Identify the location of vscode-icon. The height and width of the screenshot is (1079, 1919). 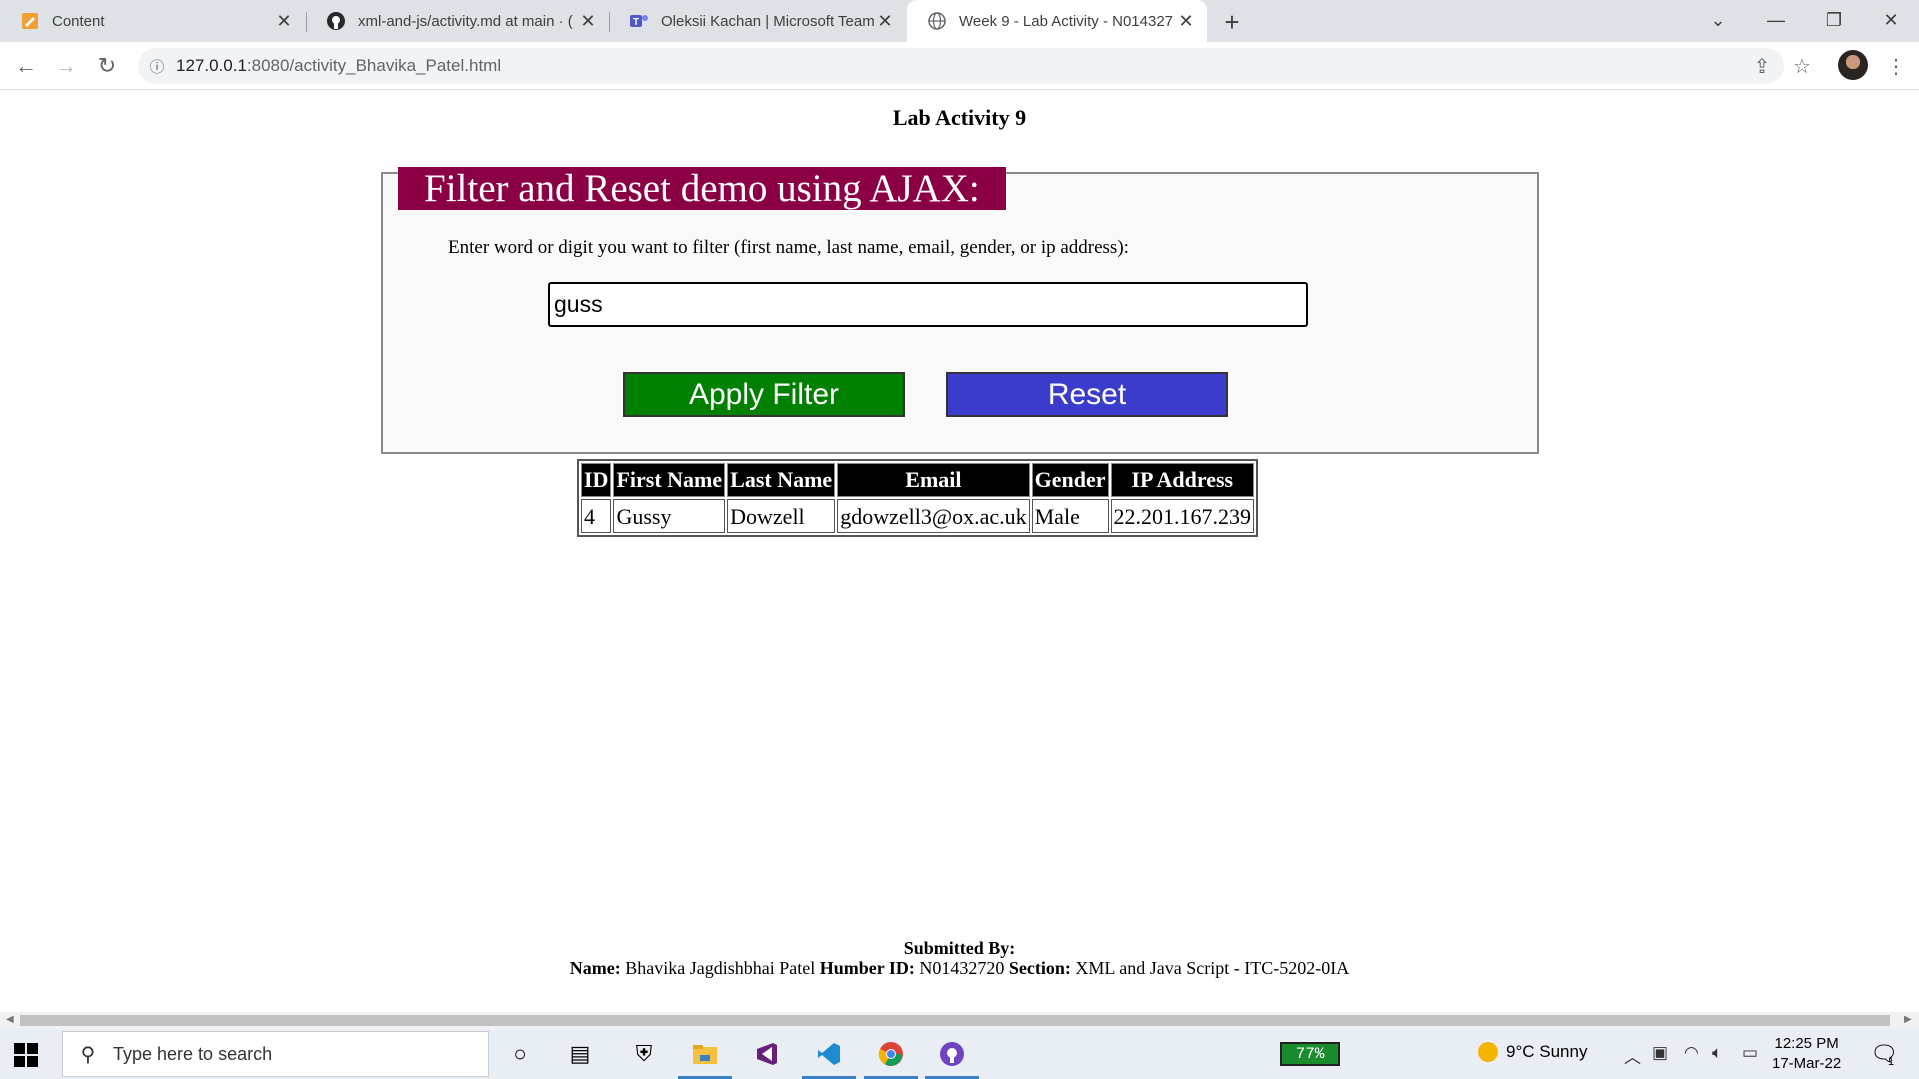
(829, 1058).